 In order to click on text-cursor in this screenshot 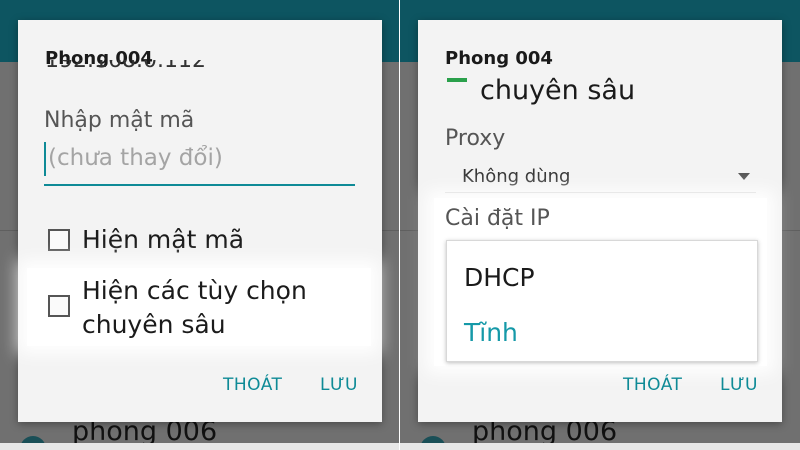, I will do `click(45, 159)`.